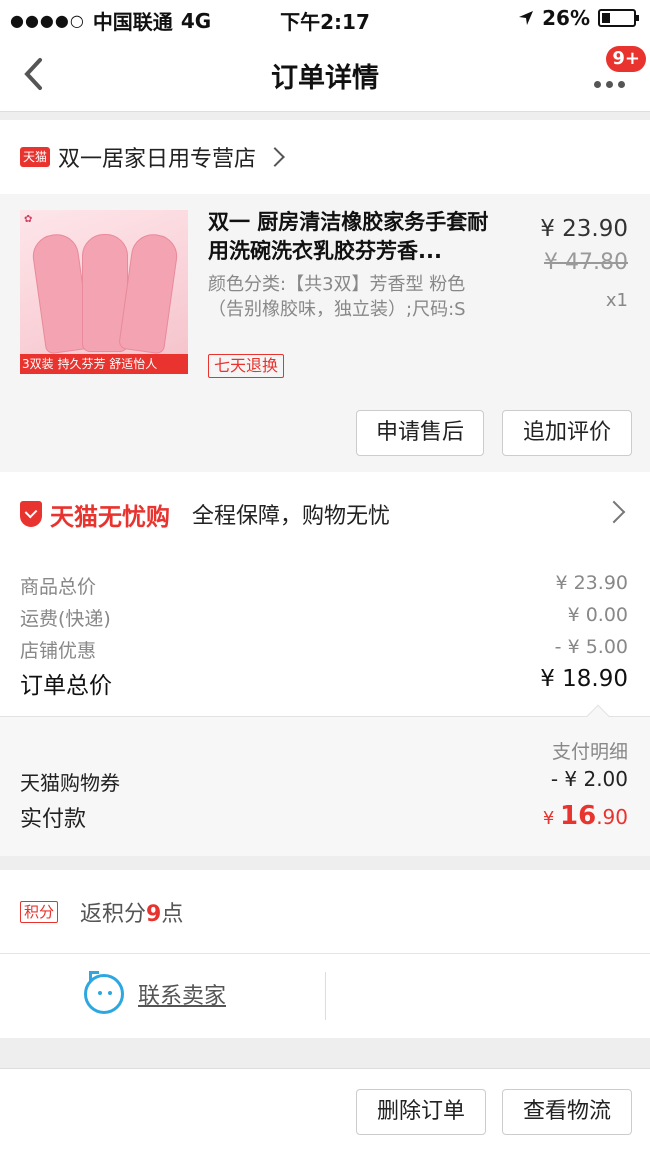 The width and height of the screenshot is (650, 1156). I want to click on original-price: ¥ 47.80, so click(586, 262).